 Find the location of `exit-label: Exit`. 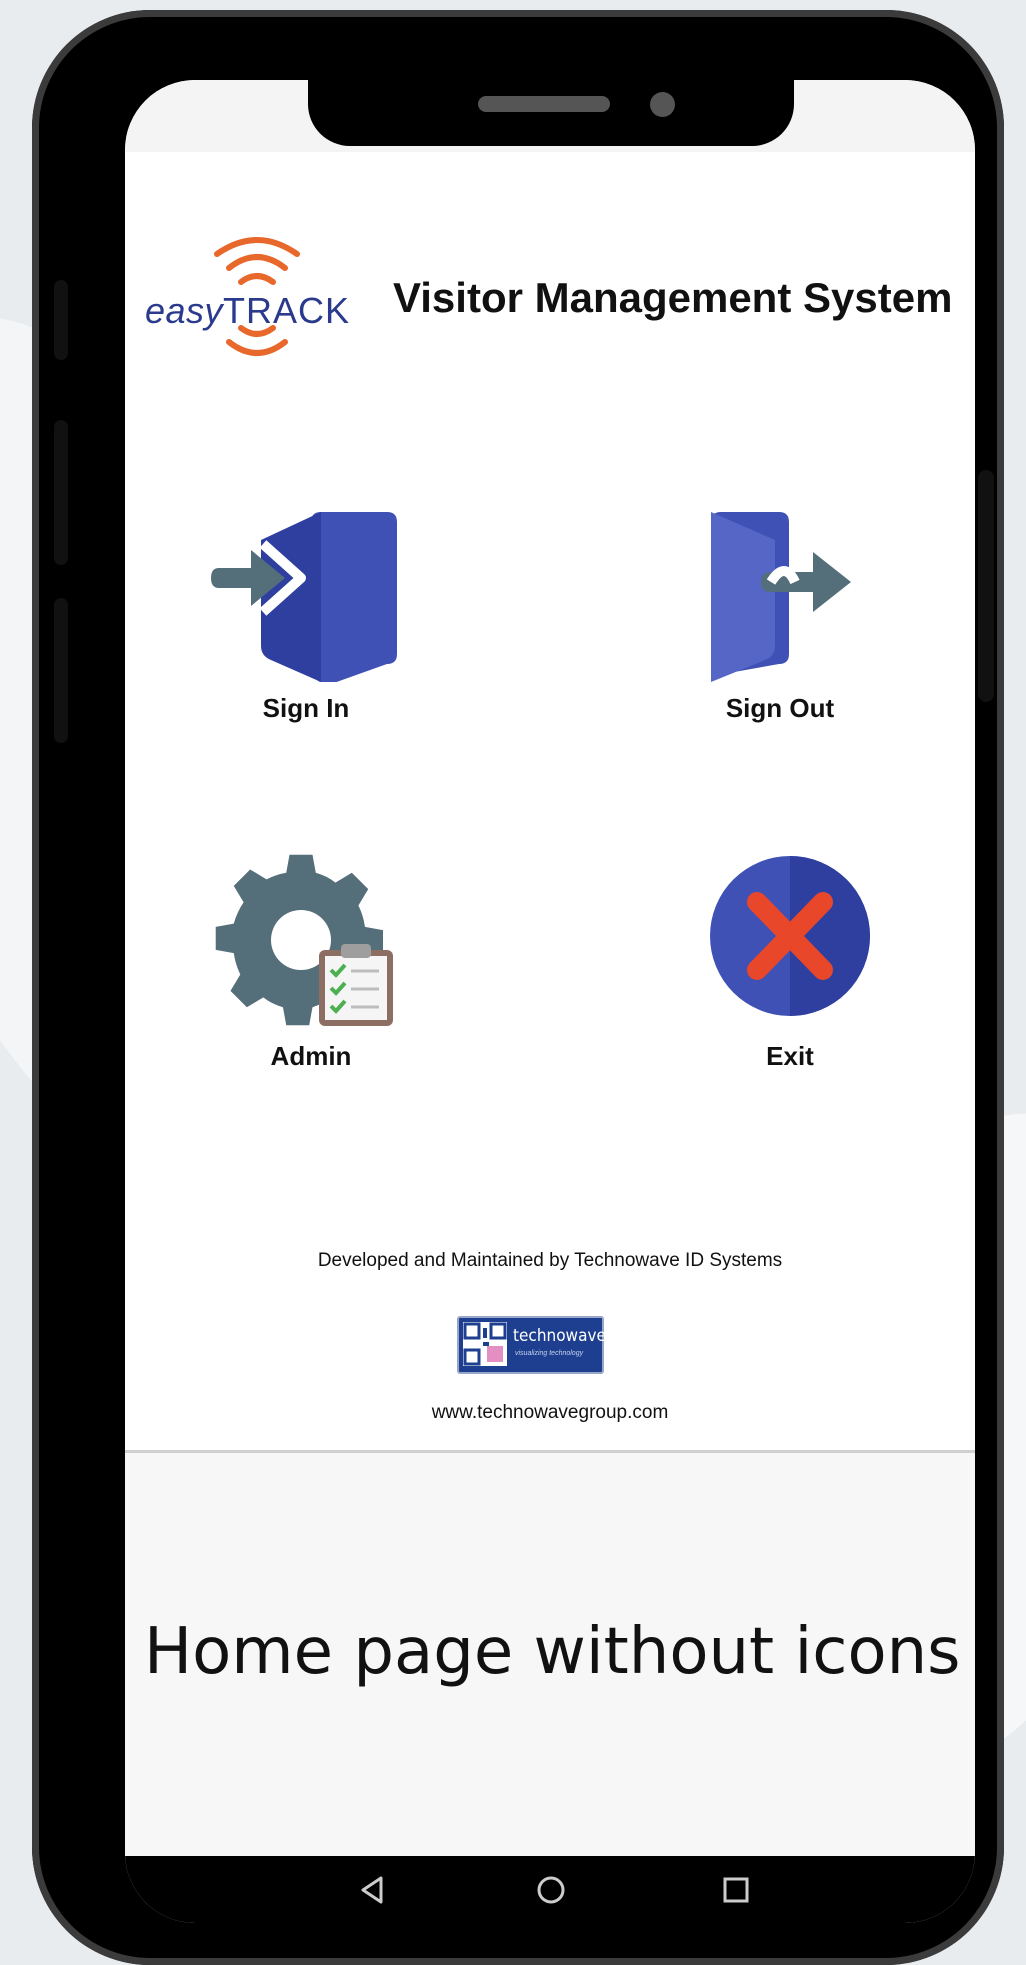

exit-label: Exit is located at coordinates (790, 1056).